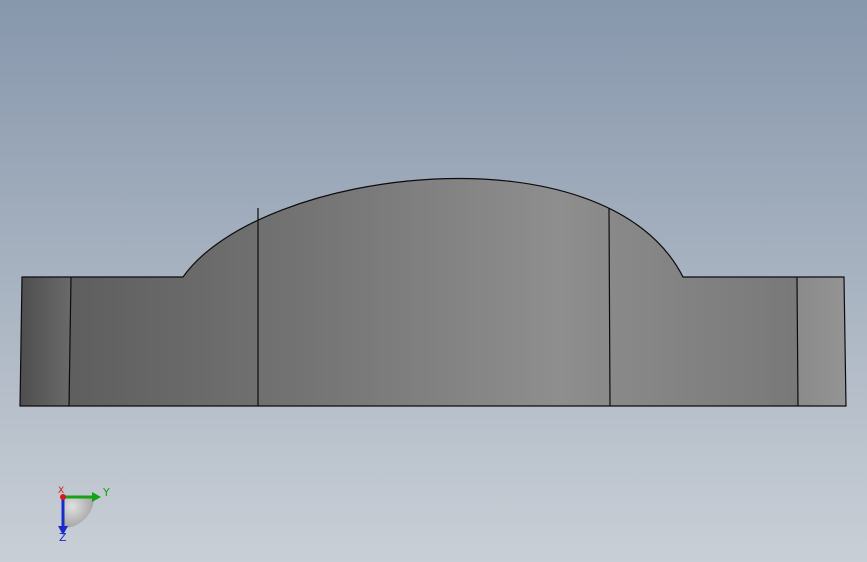 The image size is (867, 562). Describe the element at coordinates (821, 341) in the screenshot. I see `part-right-end-face` at that location.